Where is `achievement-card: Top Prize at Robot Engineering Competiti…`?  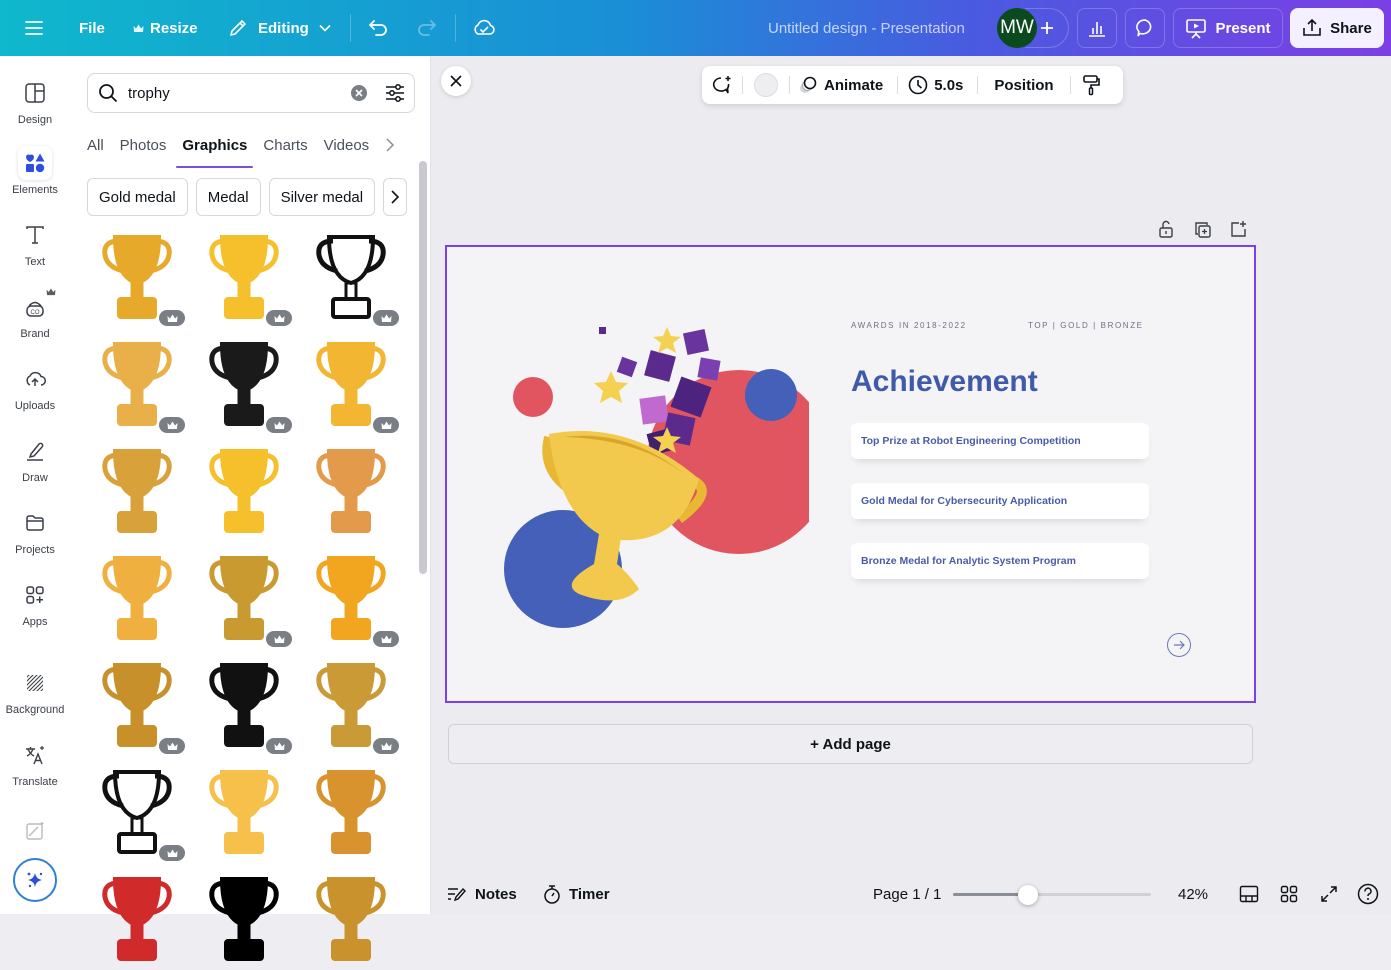 achievement-card: Top Prize at Robot Engineering Competiti… is located at coordinates (1000, 441).